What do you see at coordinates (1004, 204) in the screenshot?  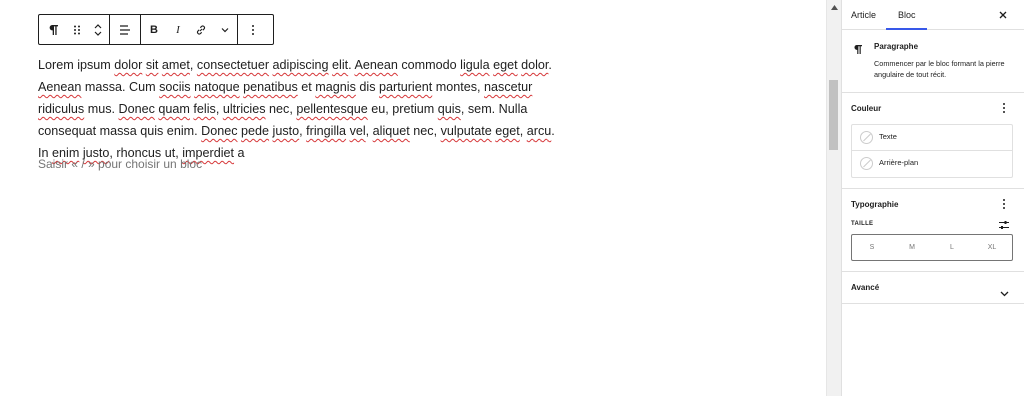 I see `typography-options-icon` at bounding box center [1004, 204].